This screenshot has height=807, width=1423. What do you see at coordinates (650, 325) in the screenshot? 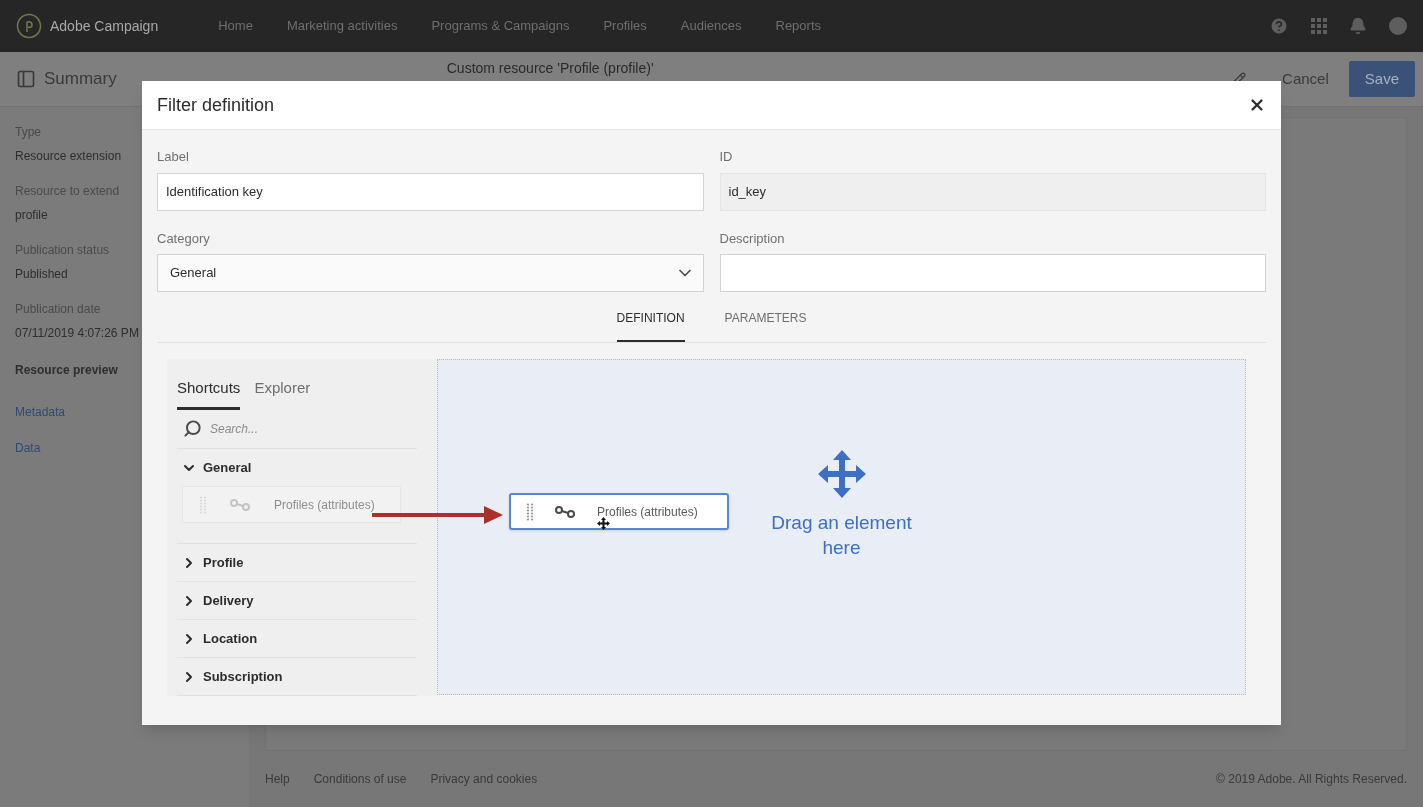
I see `definition-tab: DEFINITION` at bounding box center [650, 325].